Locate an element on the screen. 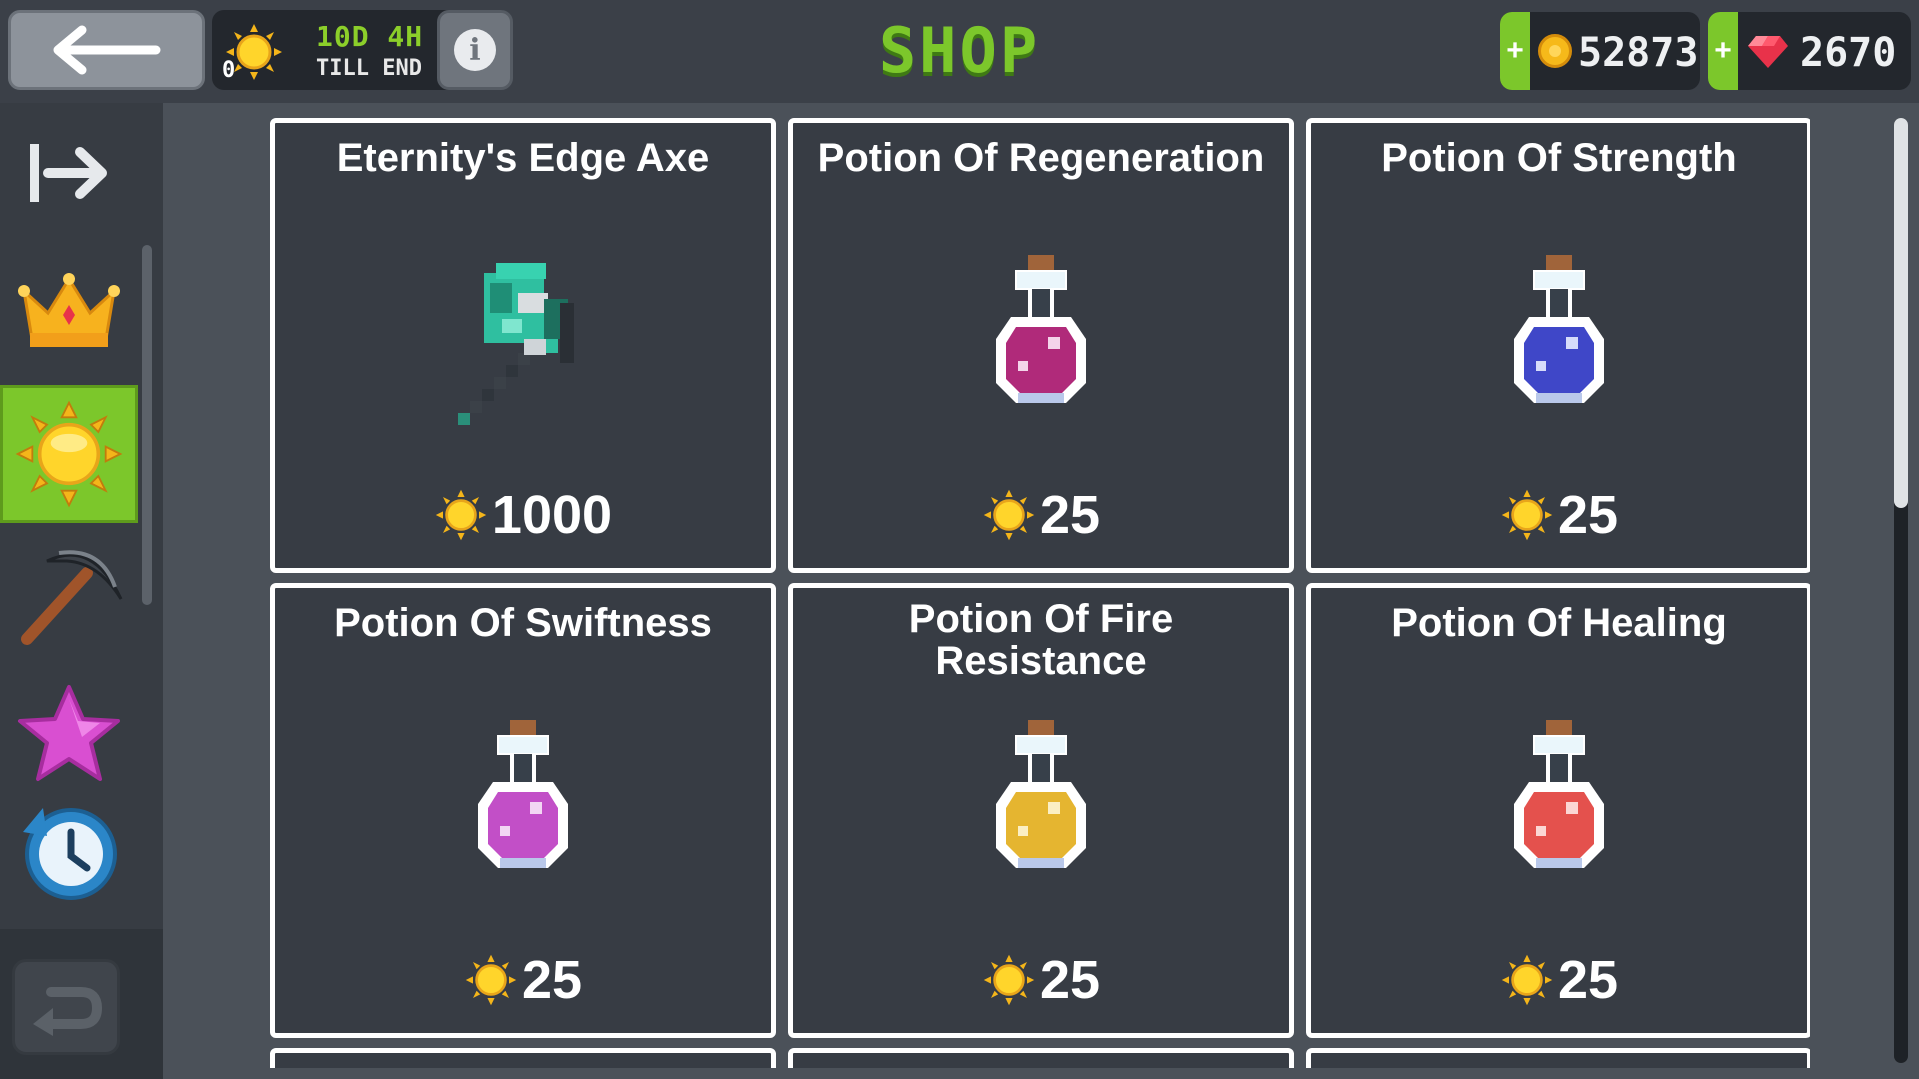 This screenshot has width=1919, height=1079. shop-item-card: Eternity's Edge Axe 1000 is located at coordinates (523, 345).